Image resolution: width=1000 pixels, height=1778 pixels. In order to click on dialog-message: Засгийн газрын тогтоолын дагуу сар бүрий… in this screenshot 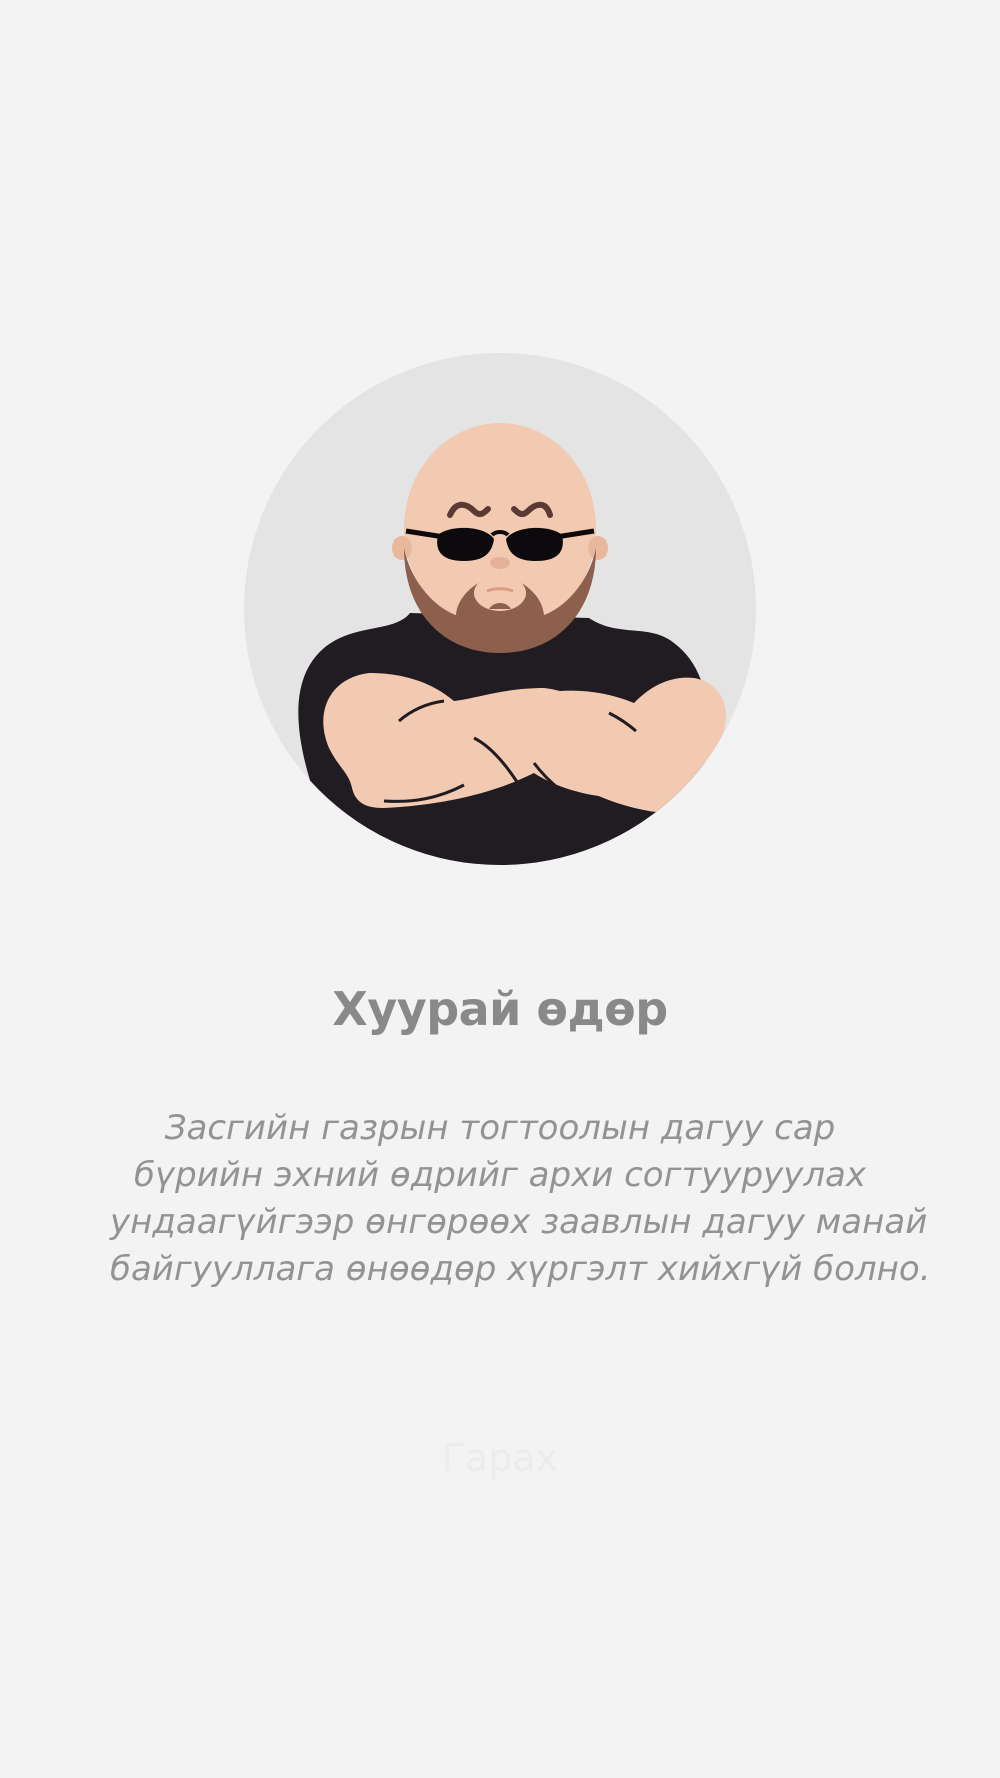, I will do `click(520, 1199)`.